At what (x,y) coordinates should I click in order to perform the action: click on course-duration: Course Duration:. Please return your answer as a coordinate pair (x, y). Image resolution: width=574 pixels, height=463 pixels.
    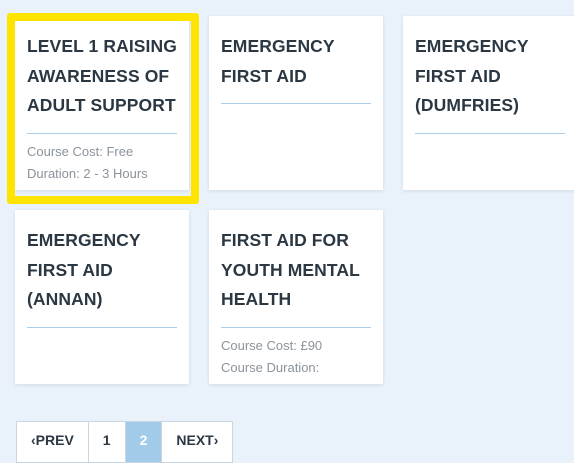
    Looking at the image, I should click on (270, 367).